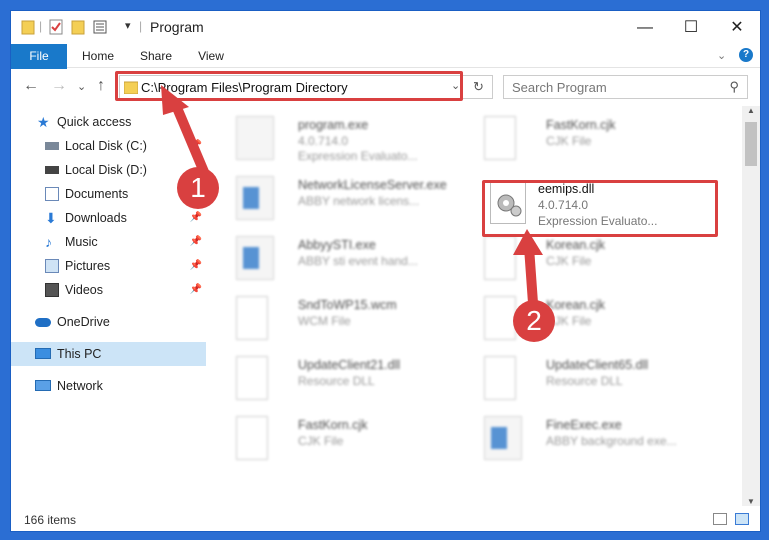 The width and height of the screenshot is (769, 540). I want to click on step-badge-1: 1, so click(198, 188).